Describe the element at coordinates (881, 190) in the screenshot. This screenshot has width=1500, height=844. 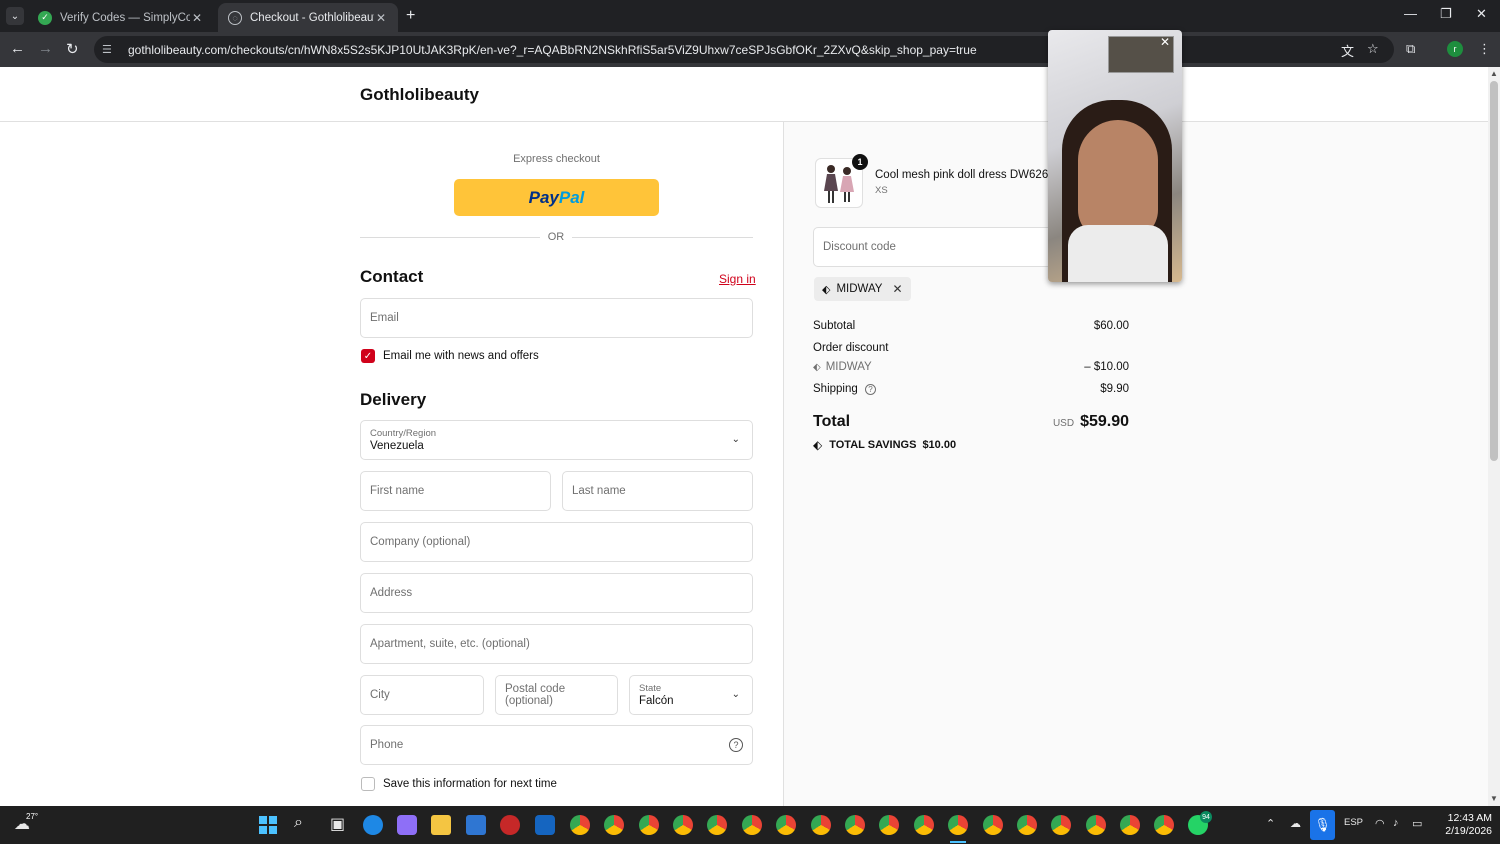
I see `product-variant: XS` at that location.